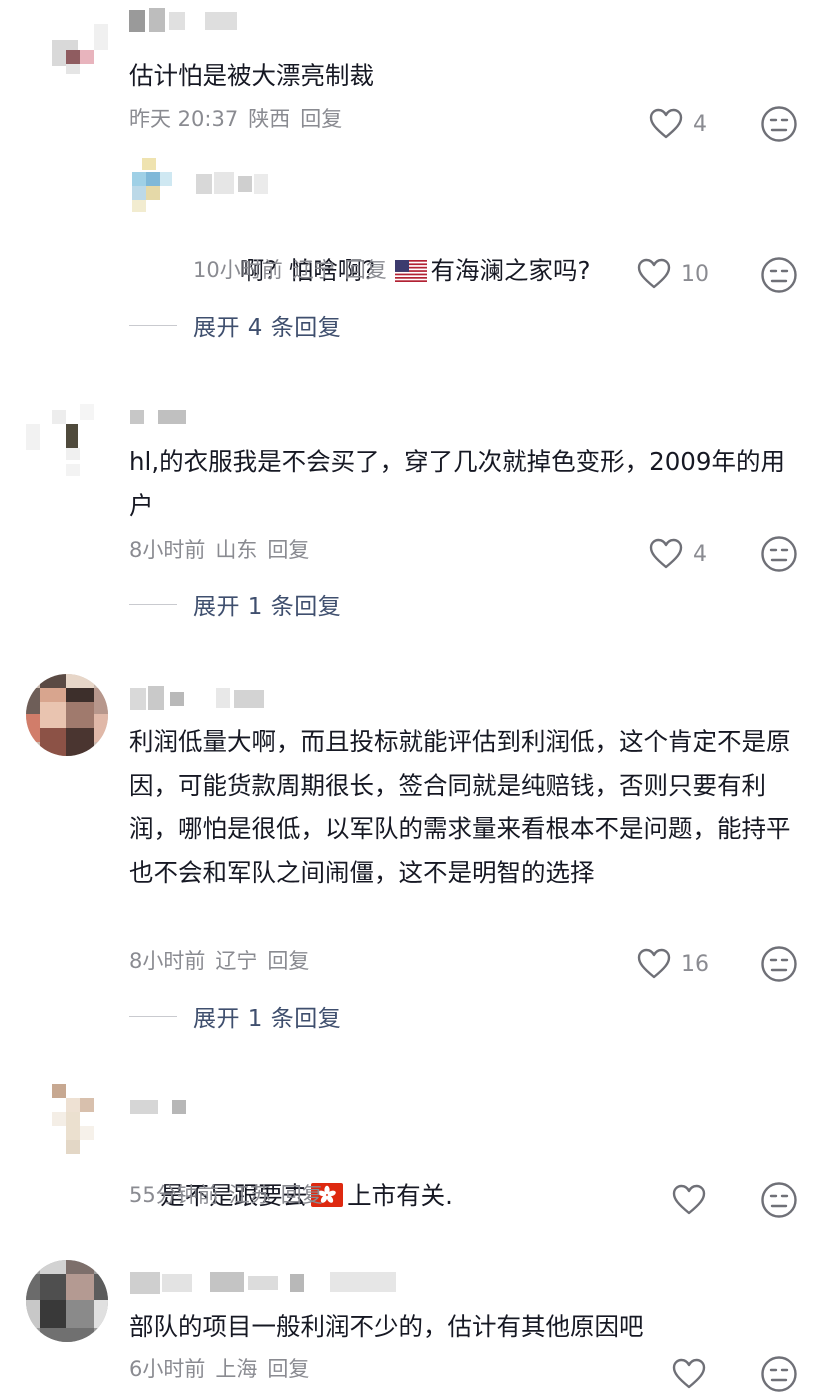 This screenshot has width=828, height=1394. What do you see at coordinates (249, 1195) in the screenshot?
I see `comment-location: 江苏` at bounding box center [249, 1195].